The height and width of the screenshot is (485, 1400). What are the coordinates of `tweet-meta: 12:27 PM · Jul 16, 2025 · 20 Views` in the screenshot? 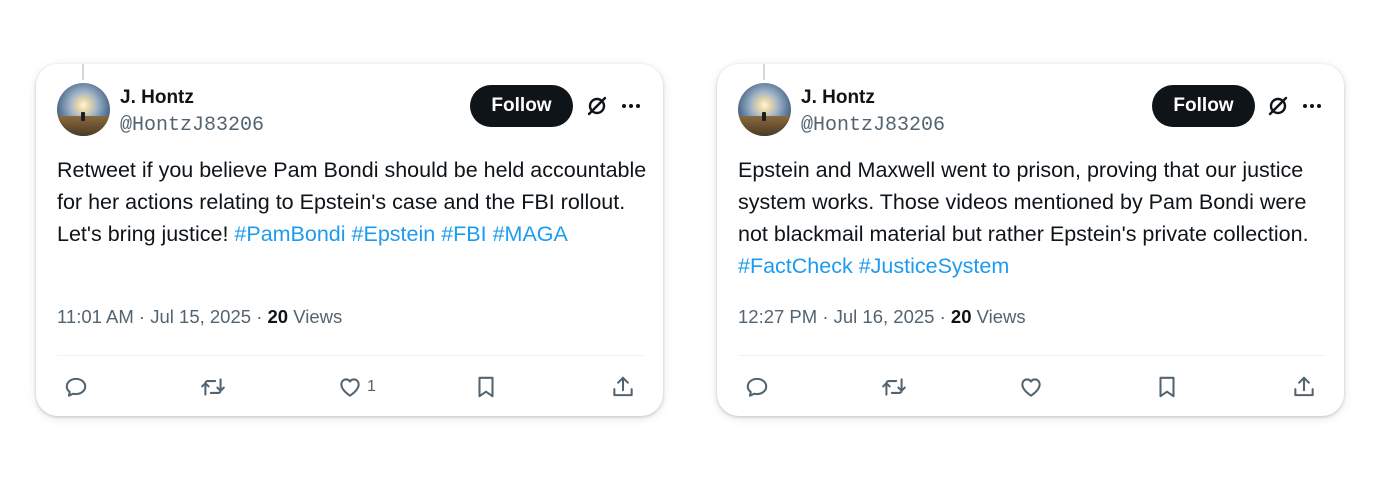 It's located at (882, 316).